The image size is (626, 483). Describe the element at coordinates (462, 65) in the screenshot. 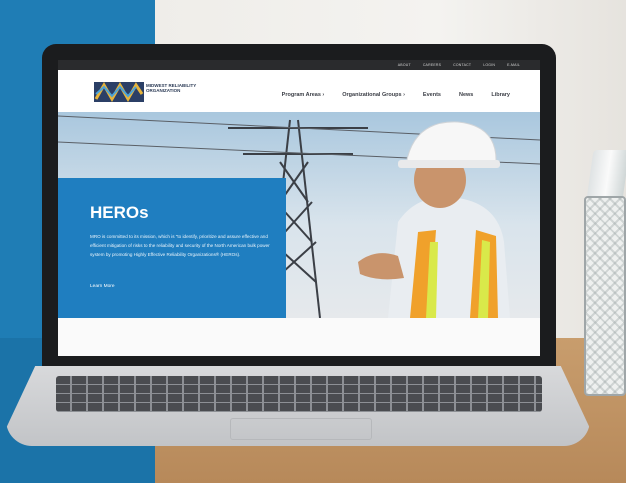

I see `utility-link-contact: CONTACT` at that location.